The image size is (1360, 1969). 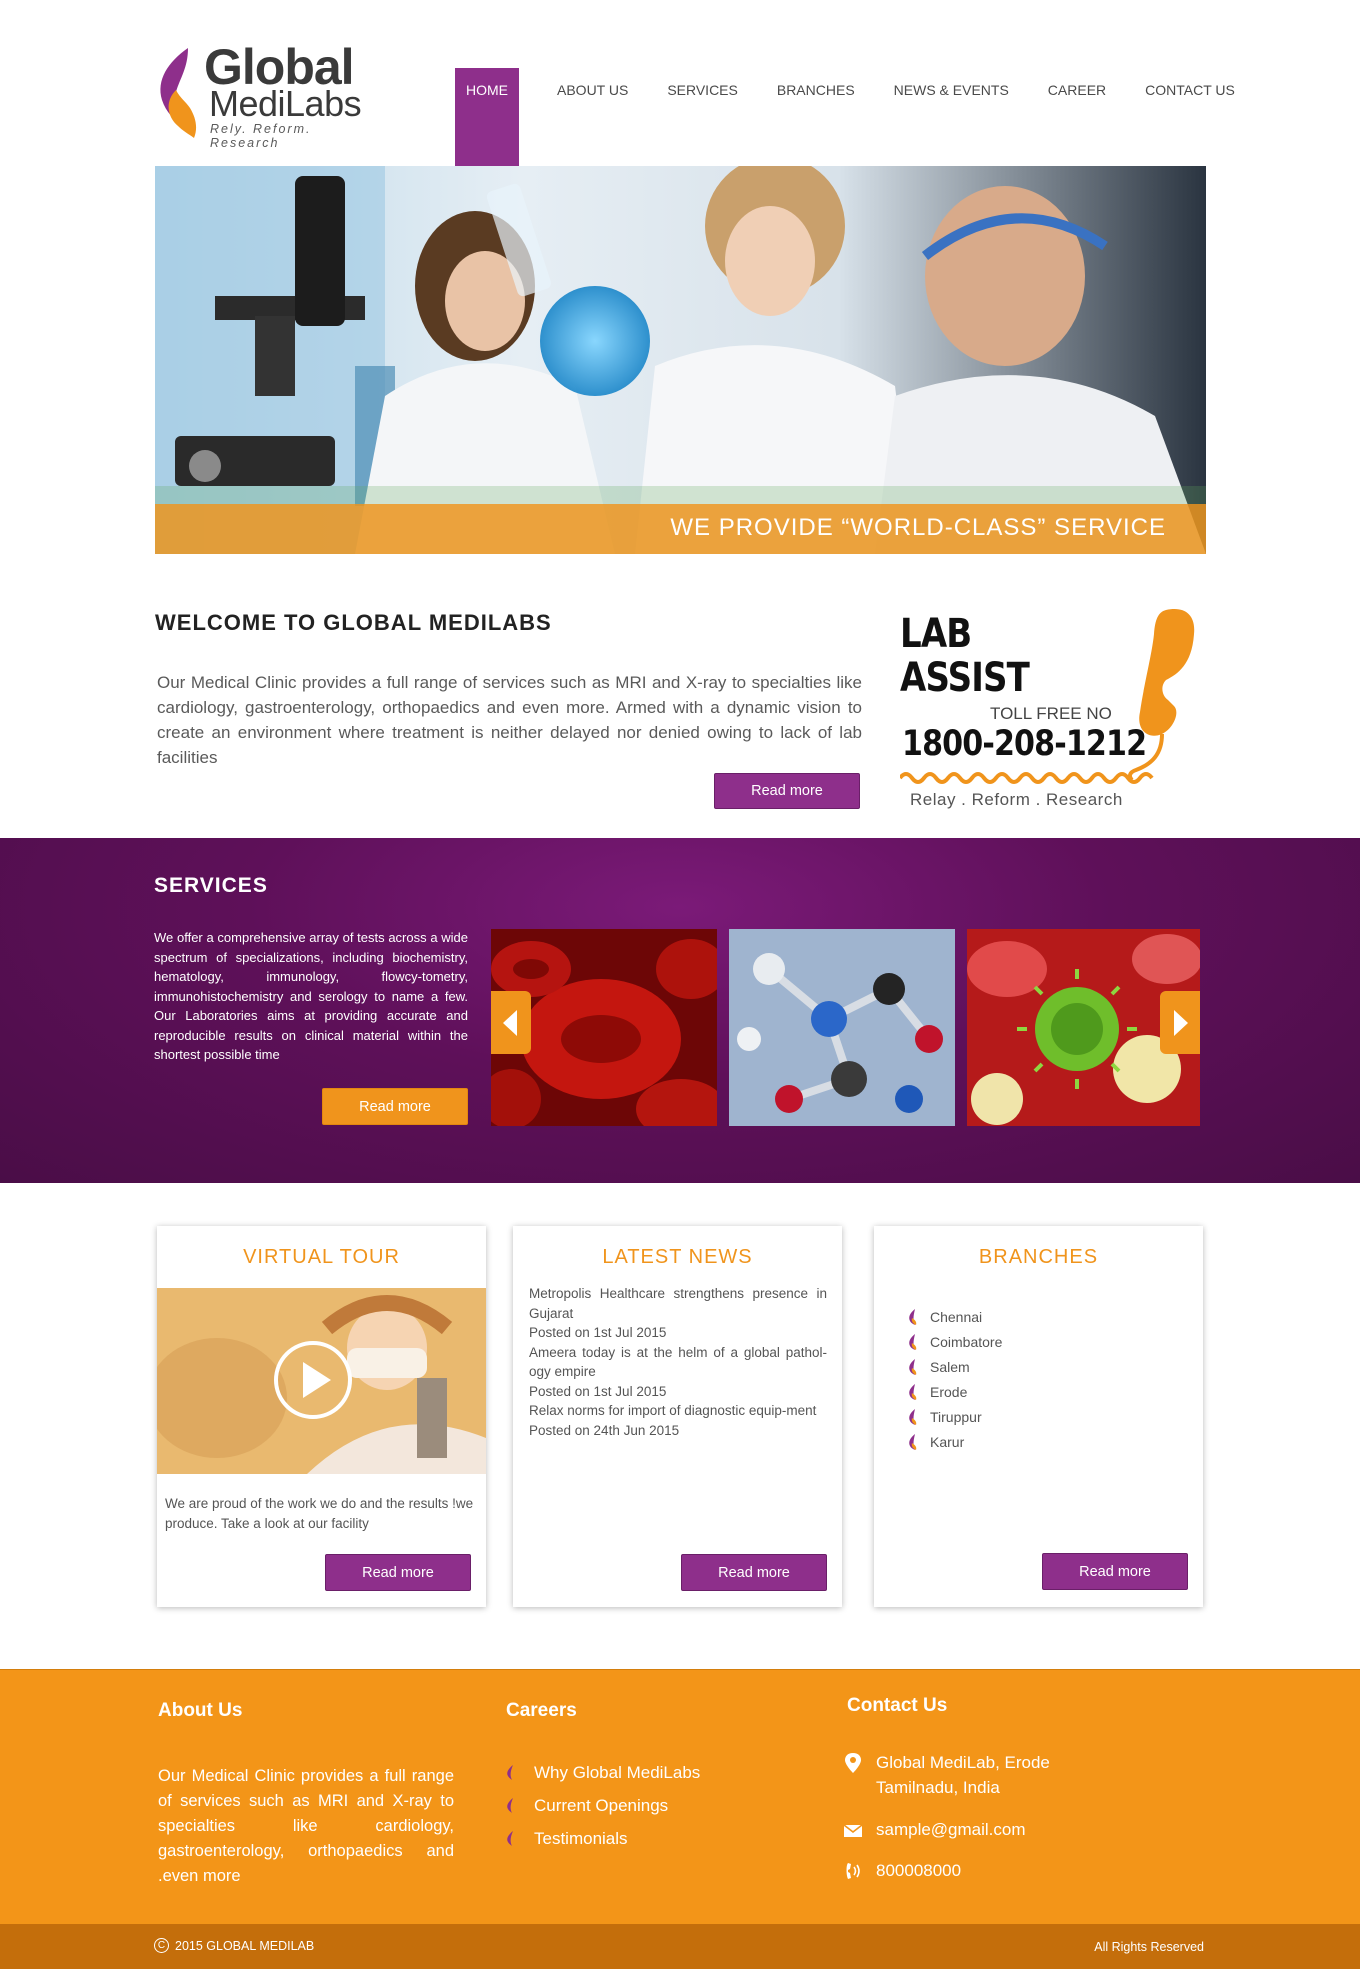 I want to click on lab-assist-line2: ASSIST, so click(x=965, y=678).